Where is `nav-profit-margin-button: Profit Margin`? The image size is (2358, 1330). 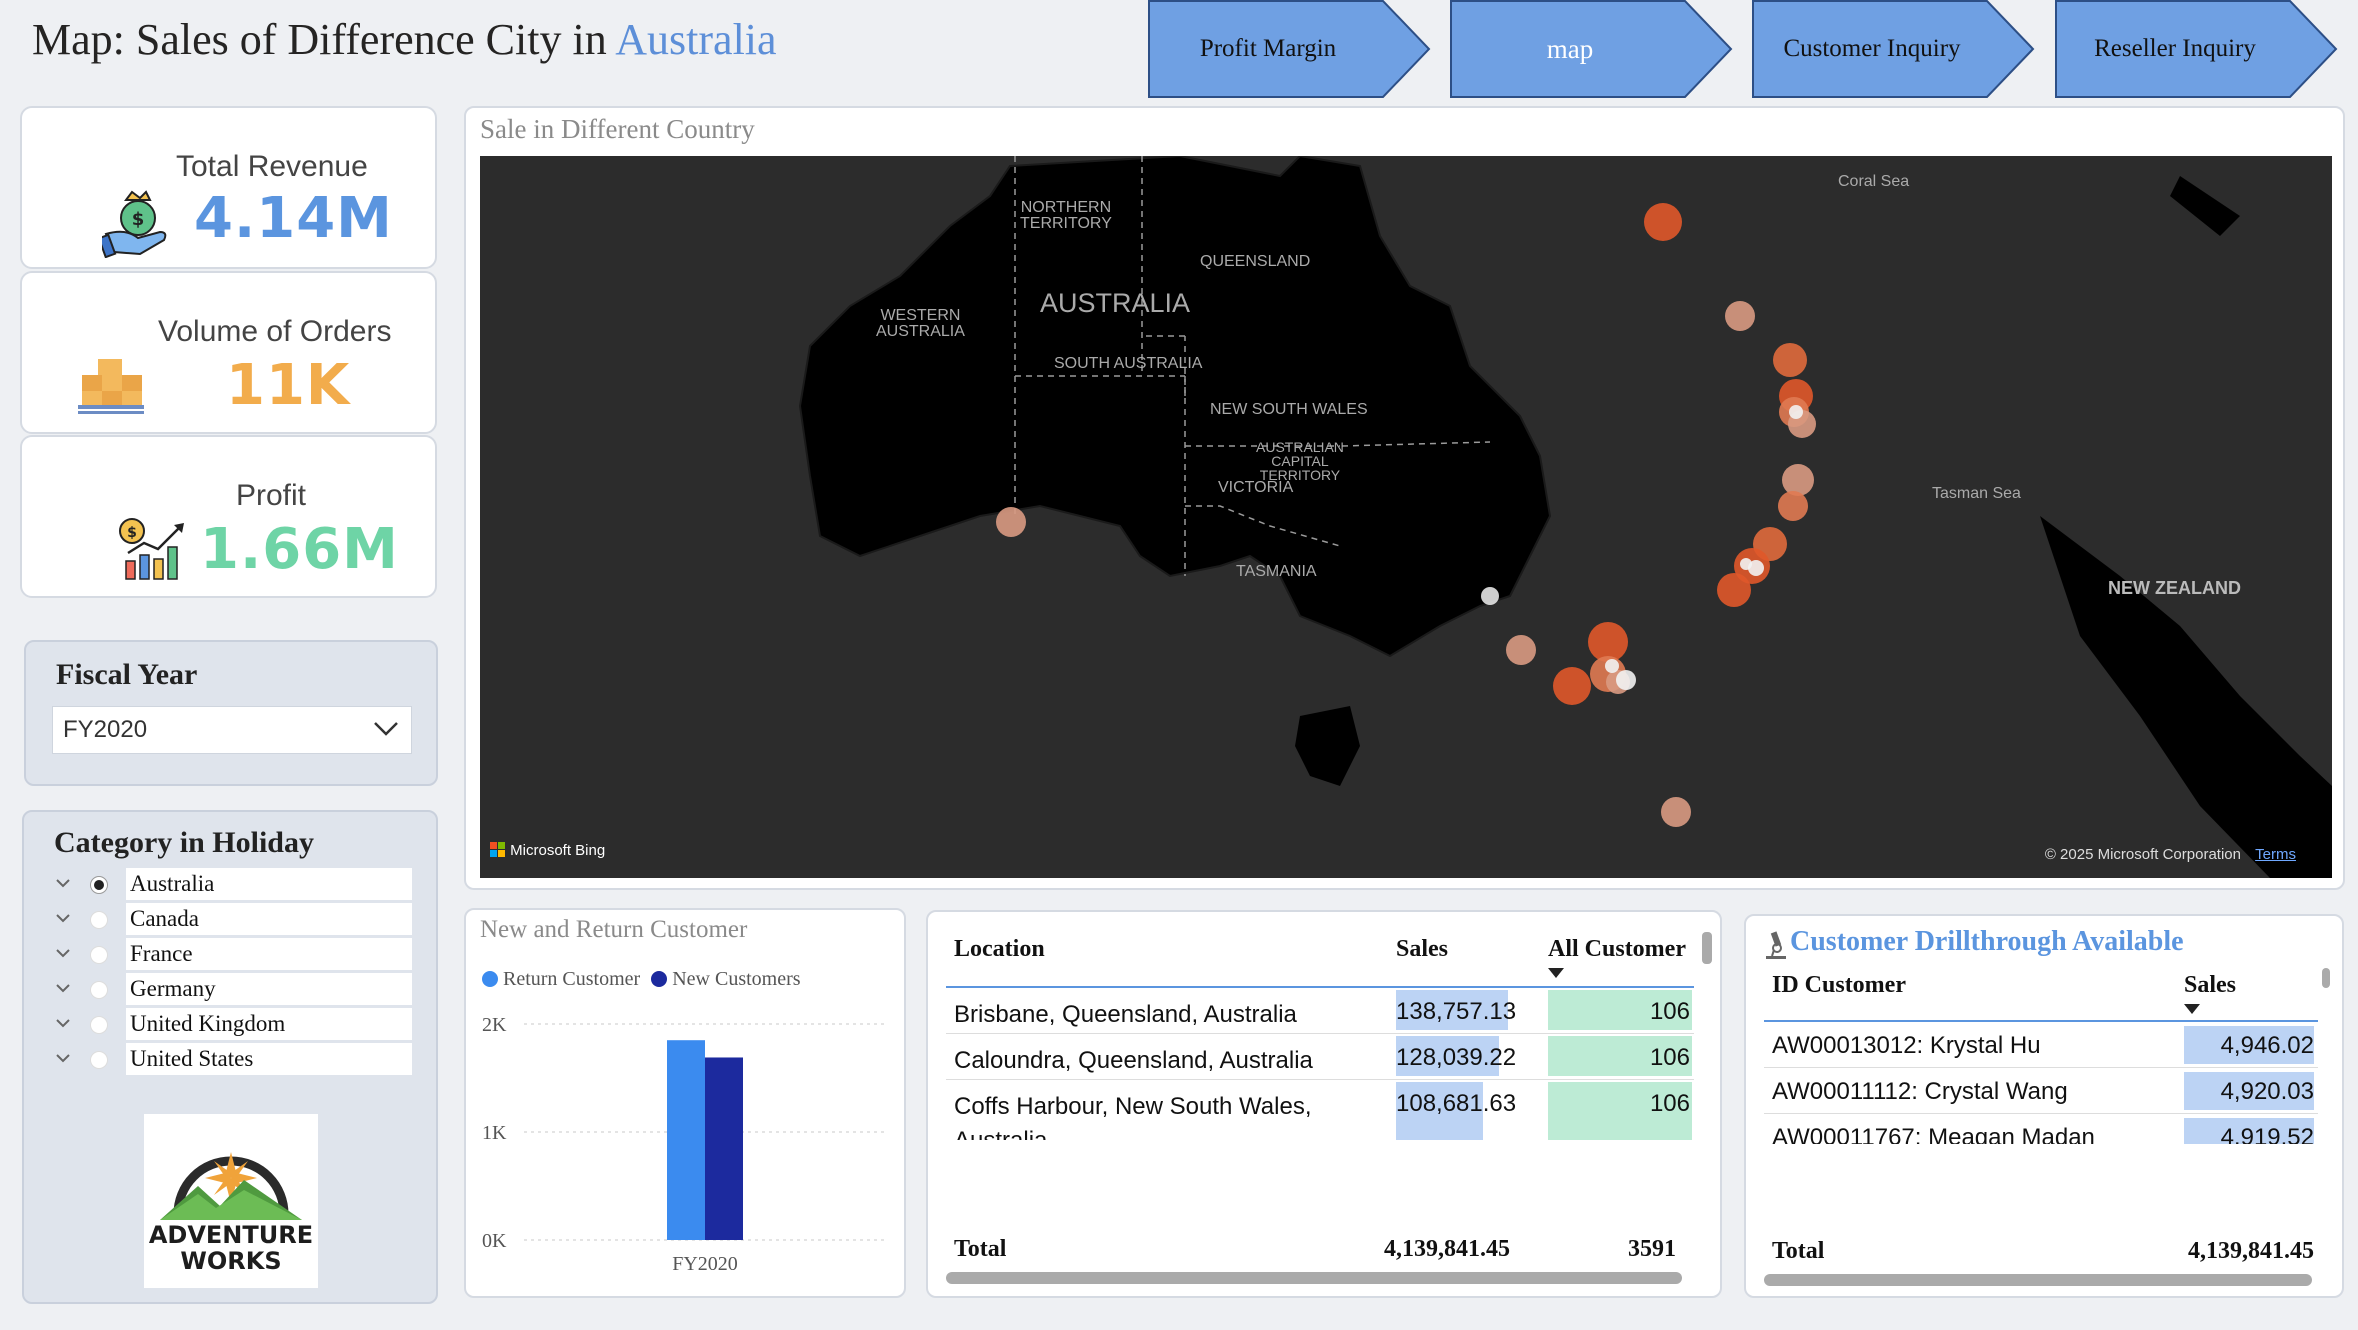 nav-profit-margin-button: Profit Margin is located at coordinates (1289, 49).